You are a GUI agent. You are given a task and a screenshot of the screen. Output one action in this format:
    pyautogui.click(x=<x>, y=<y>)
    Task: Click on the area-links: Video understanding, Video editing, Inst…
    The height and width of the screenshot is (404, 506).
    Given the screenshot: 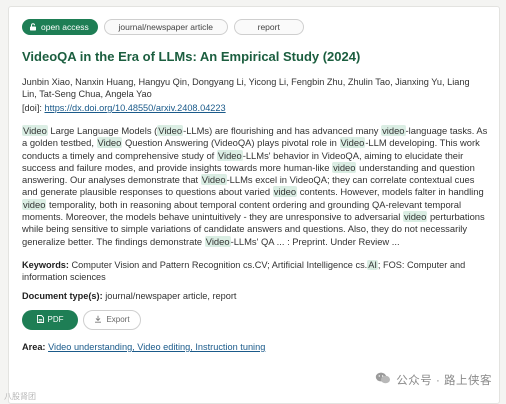 What is the action you would take?
    pyautogui.click(x=156, y=347)
    